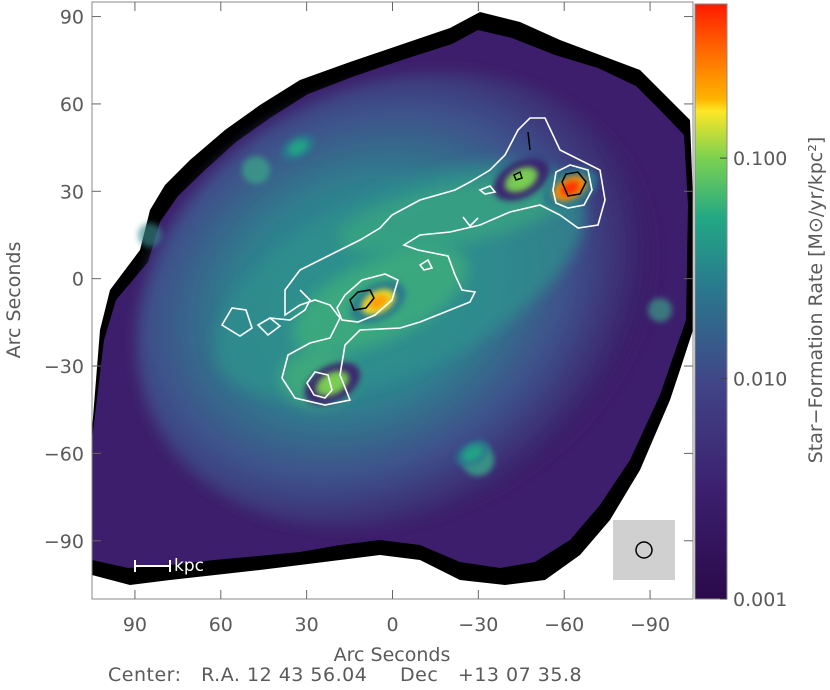 Image resolution: width=830 pixels, height=690 pixels. I want to click on clump-east, so click(150, 235).